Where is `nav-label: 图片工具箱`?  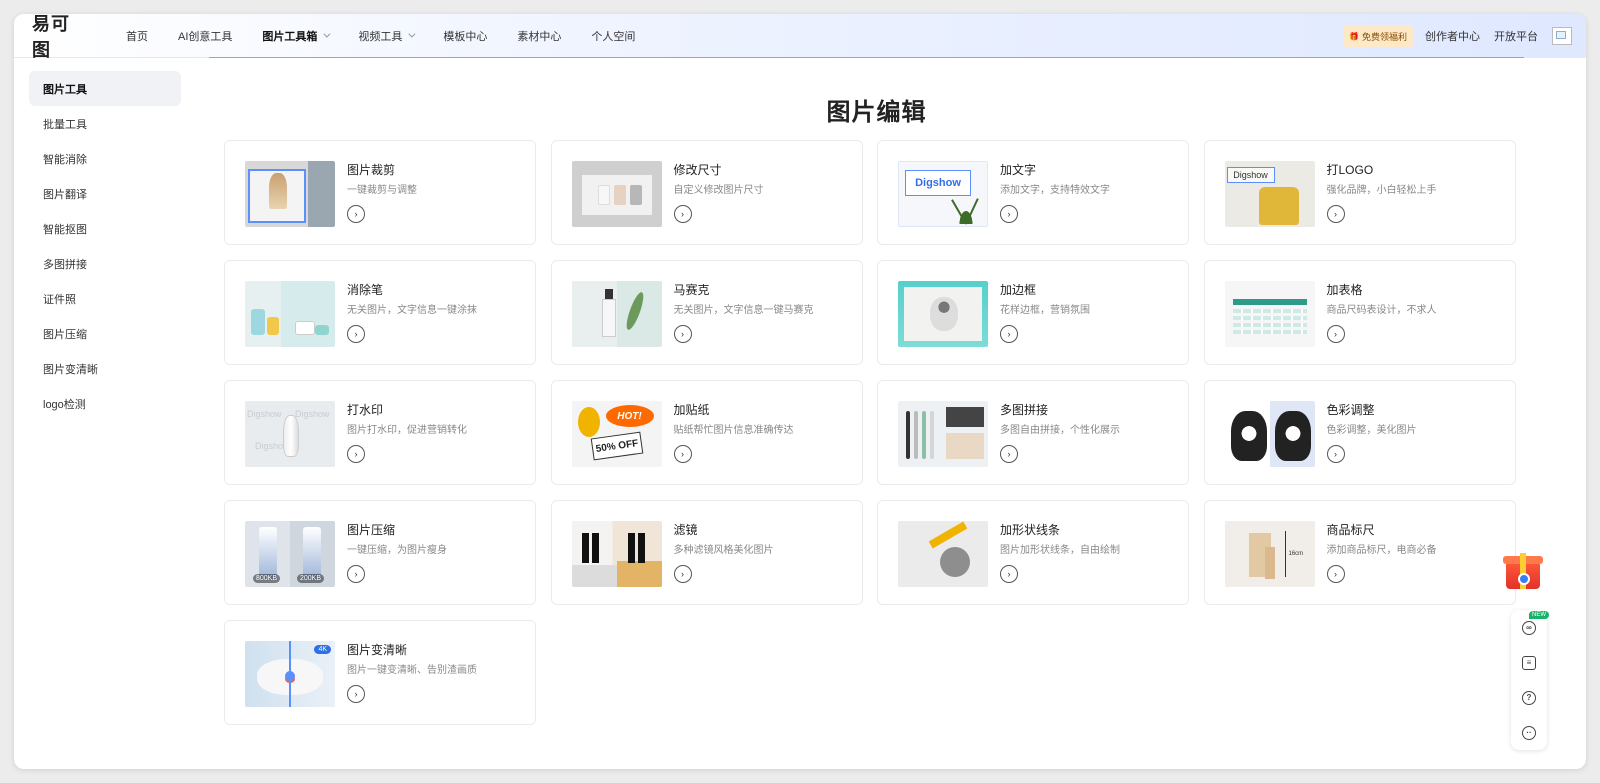
nav-label: 图片工具箱 is located at coordinates (290, 36).